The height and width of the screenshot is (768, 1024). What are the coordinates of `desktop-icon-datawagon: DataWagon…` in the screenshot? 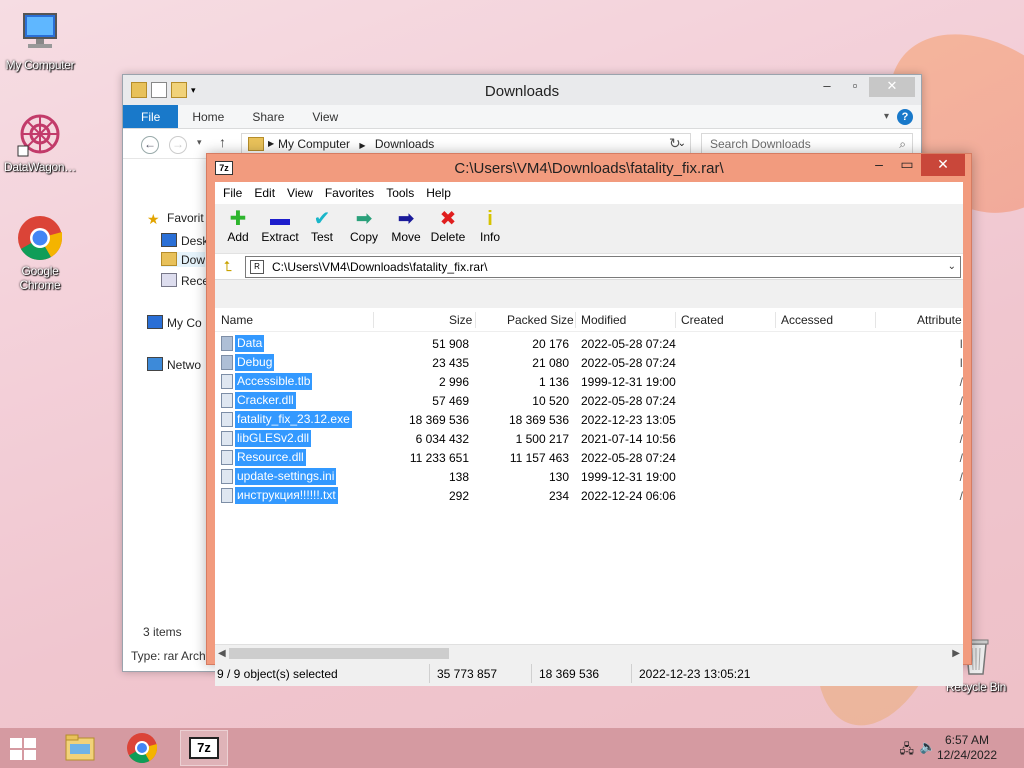 It's located at (40, 142).